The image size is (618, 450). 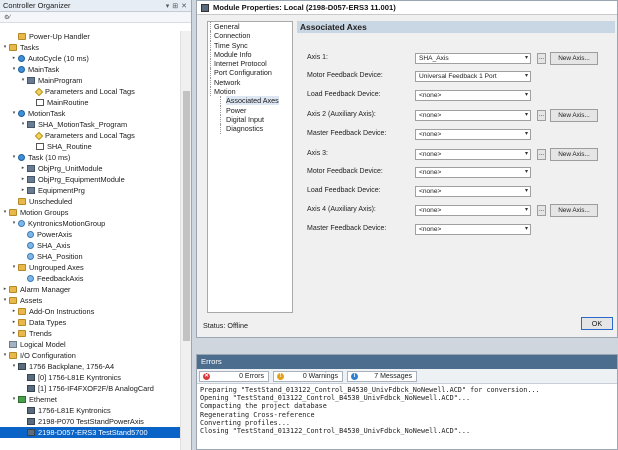 What do you see at coordinates (250, 27) in the screenshot?
I see `nav-item: General` at bounding box center [250, 27].